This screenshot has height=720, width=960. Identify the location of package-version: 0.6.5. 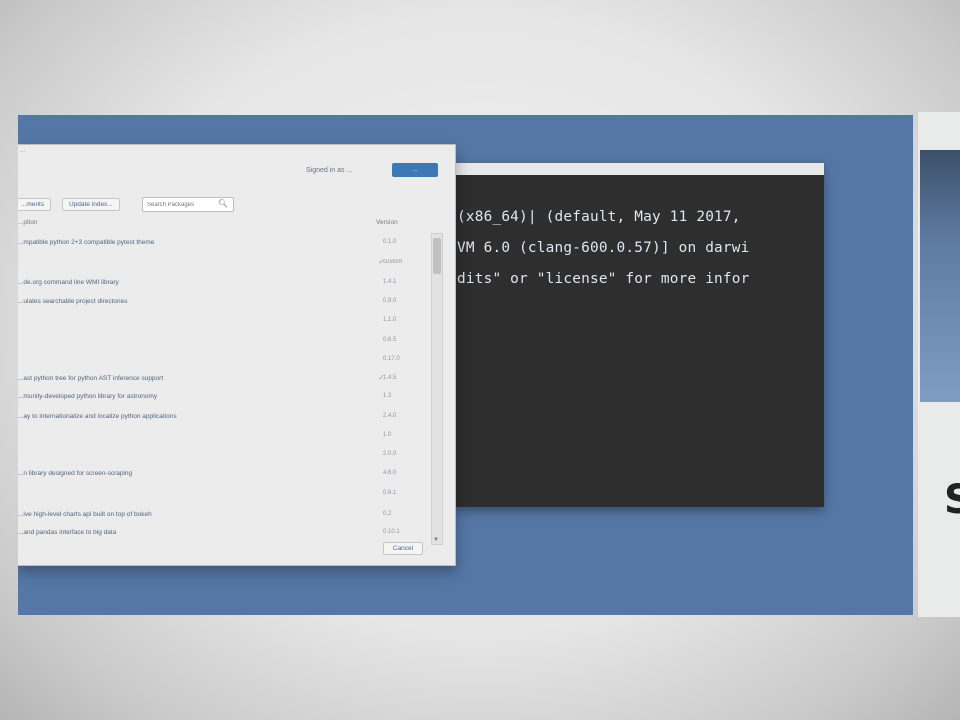
(390, 340).